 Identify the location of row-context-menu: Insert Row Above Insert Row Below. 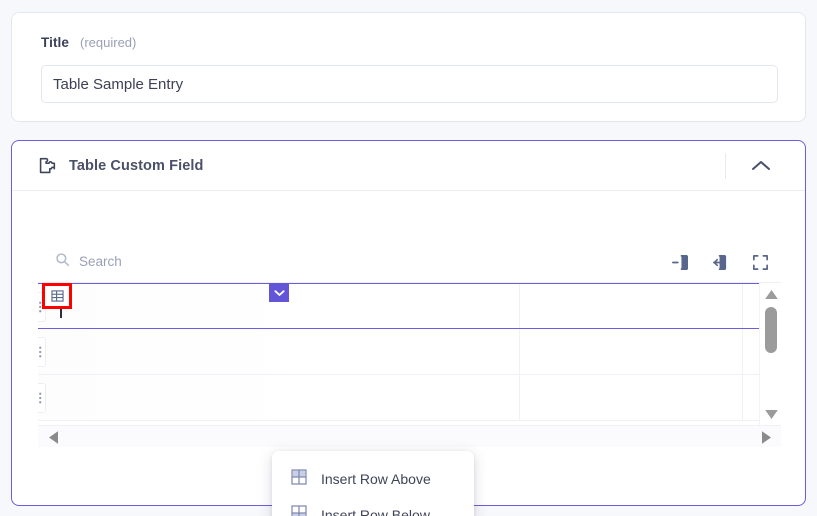
(373, 483).